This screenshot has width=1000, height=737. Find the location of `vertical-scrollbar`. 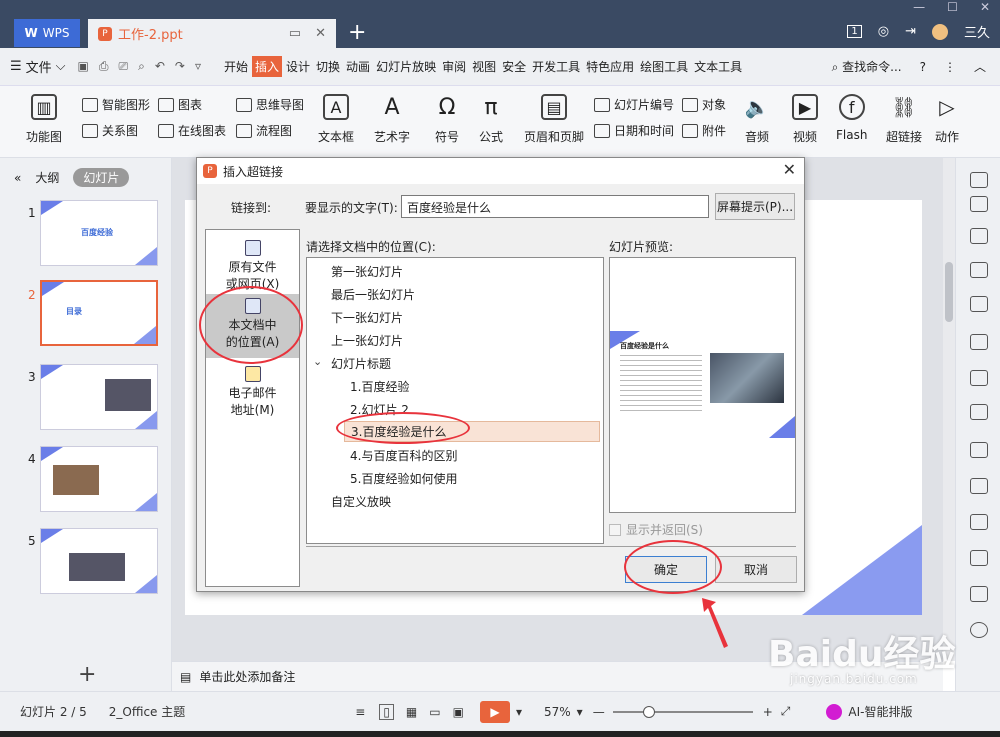

vertical-scrollbar is located at coordinates (949, 409).